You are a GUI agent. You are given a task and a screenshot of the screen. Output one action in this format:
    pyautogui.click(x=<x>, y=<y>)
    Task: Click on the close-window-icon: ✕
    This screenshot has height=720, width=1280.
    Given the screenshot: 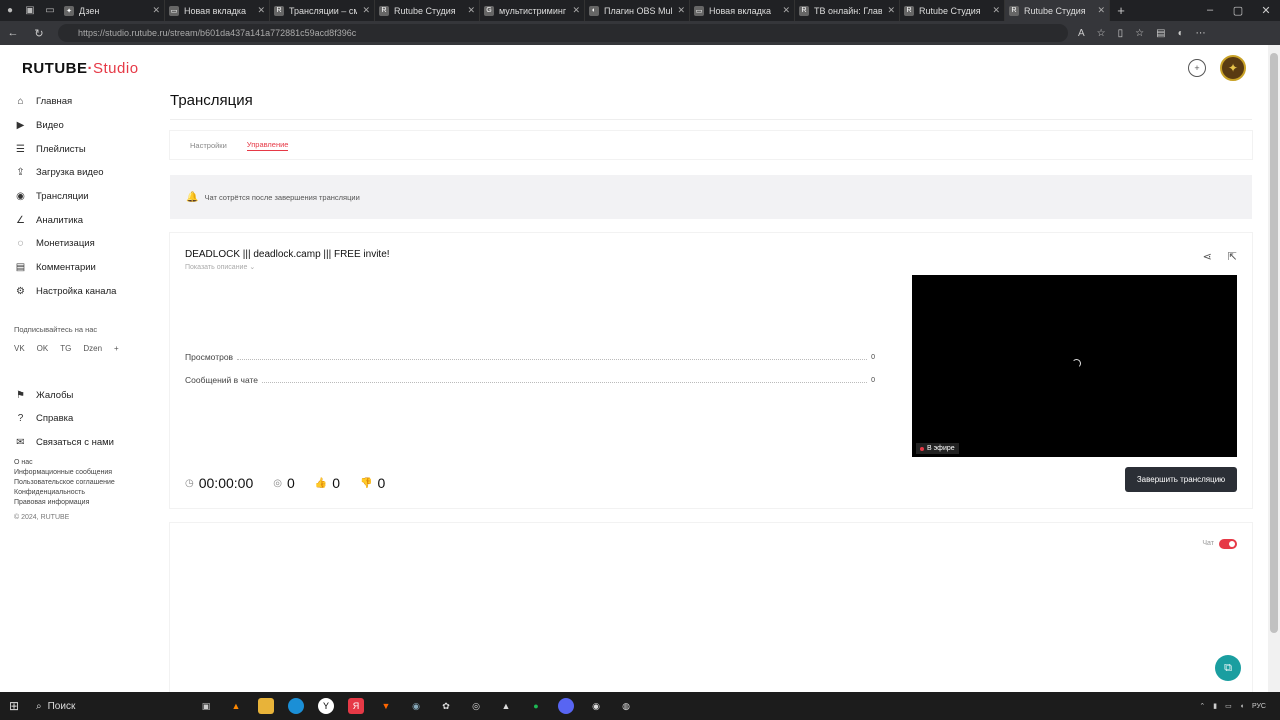 What is the action you would take?
    pyautogui.click(x=1266, y=10)
    